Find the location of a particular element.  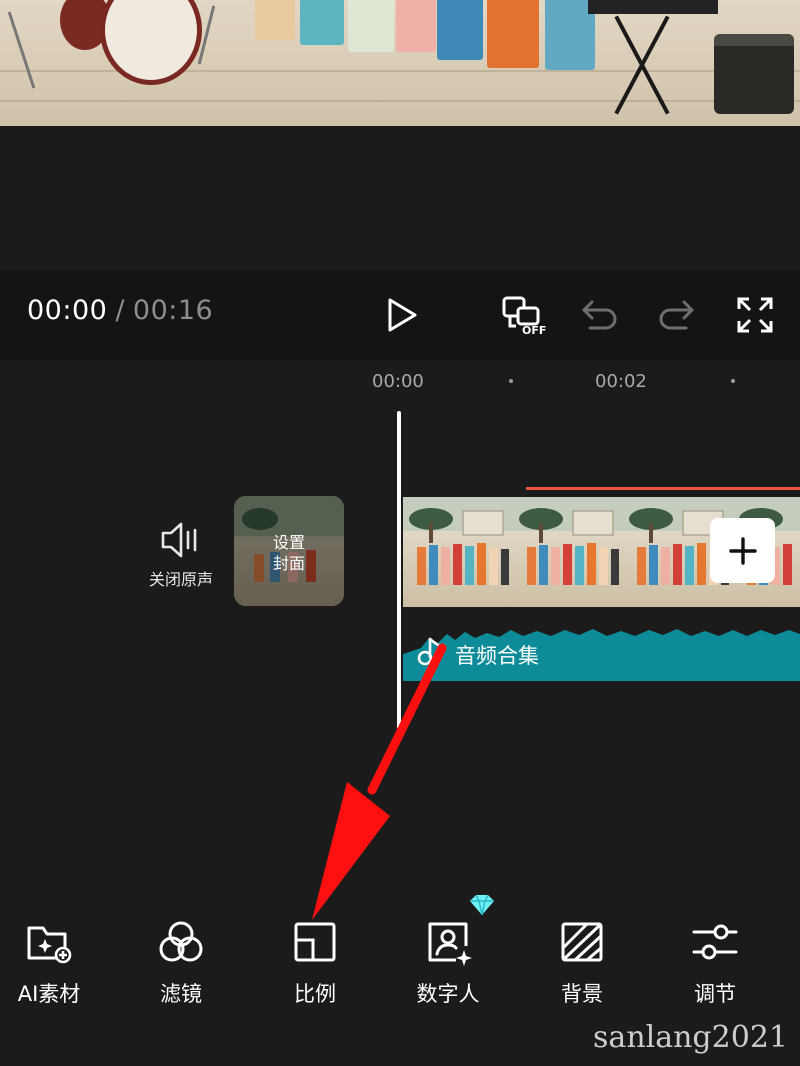

toolbar-item-adjust: 调节 is located at coordinates (715, 962).